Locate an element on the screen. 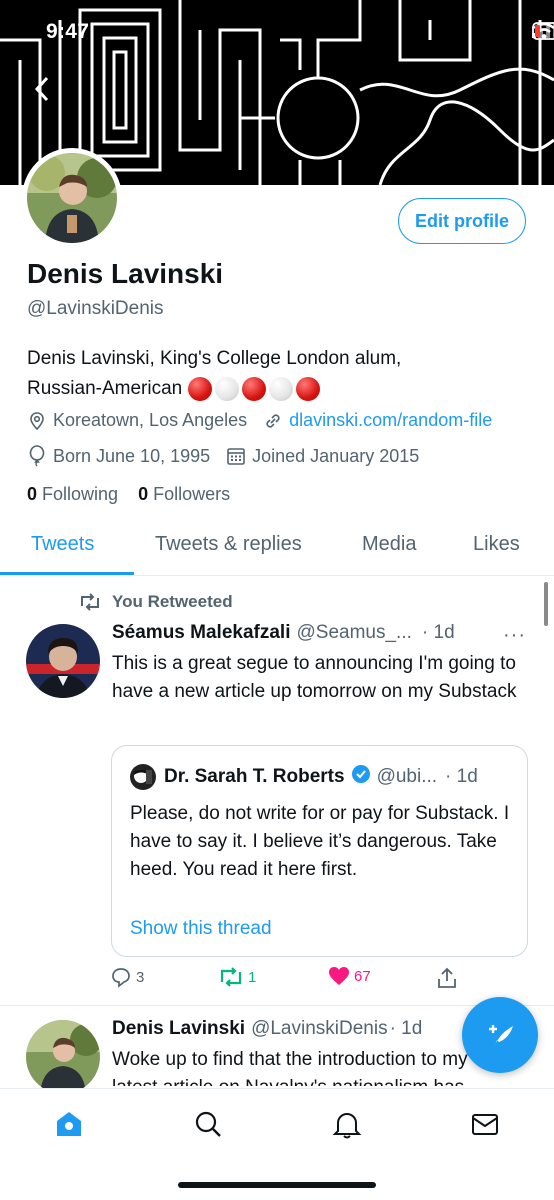  link-icon is located at coordinates (273, 421).